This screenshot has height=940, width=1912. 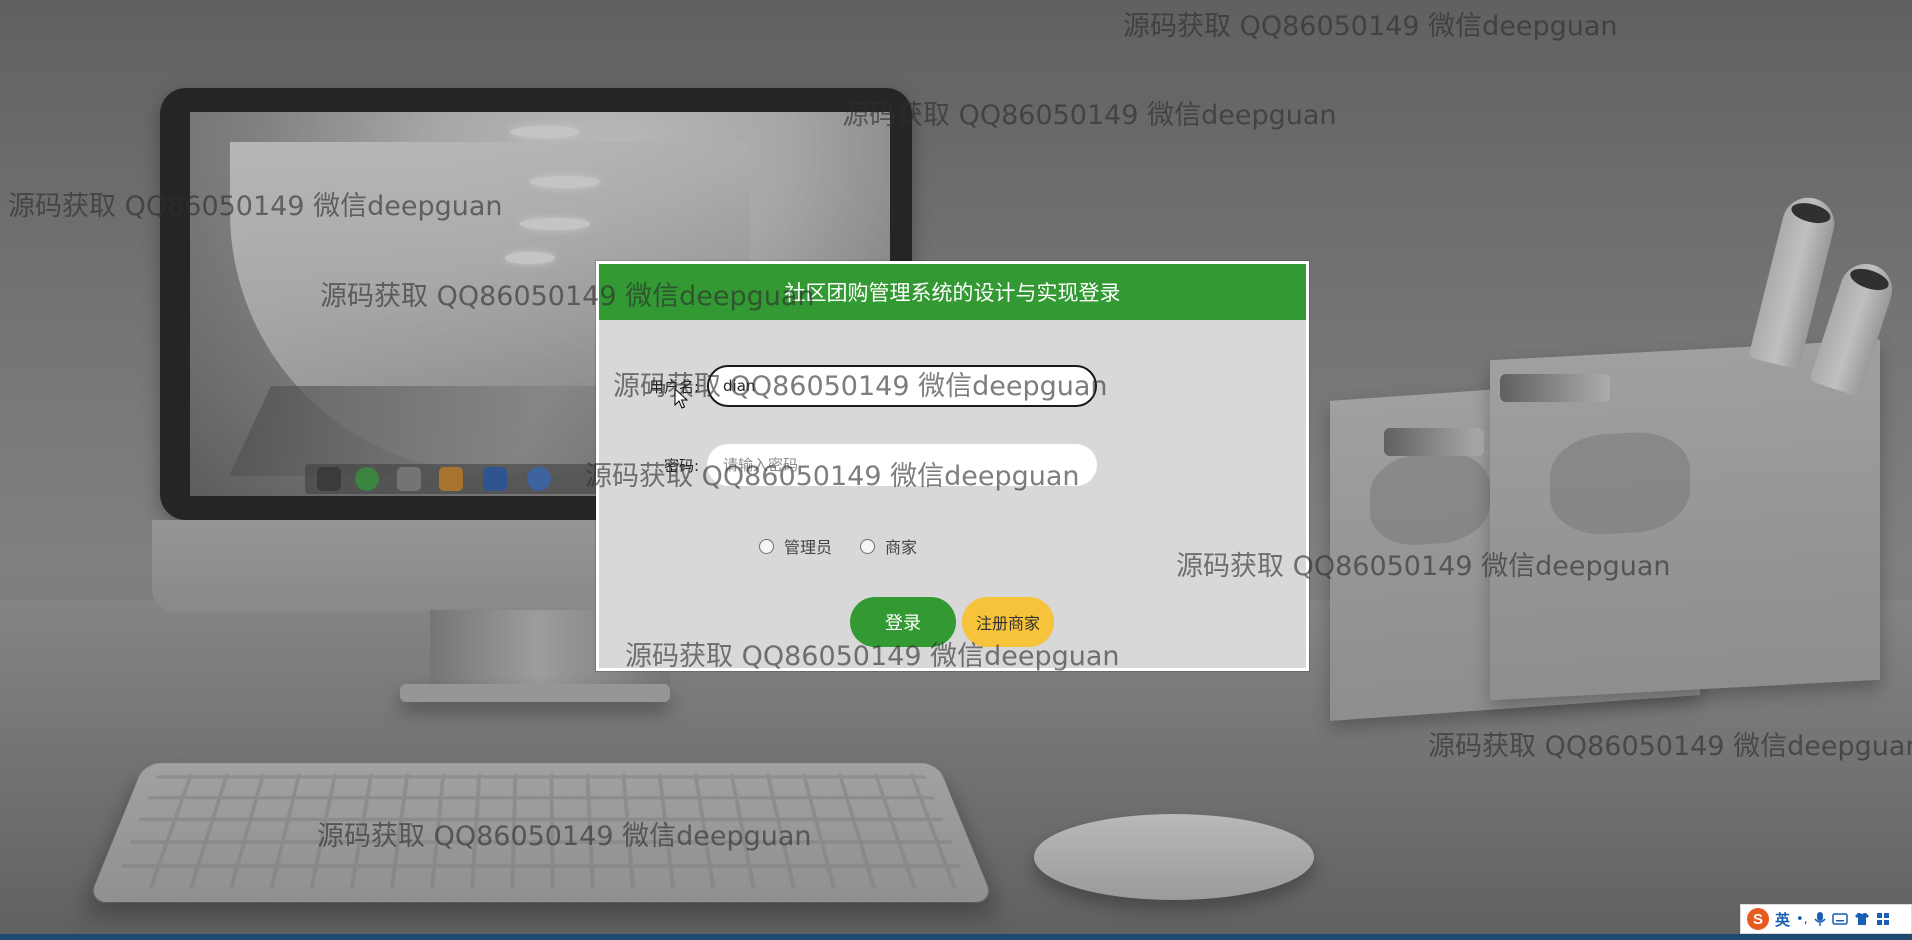 What do you see at coordinates (1820, 919) in the screenshot?
I see `microphone-icon` at bounding box center [1820, 919].